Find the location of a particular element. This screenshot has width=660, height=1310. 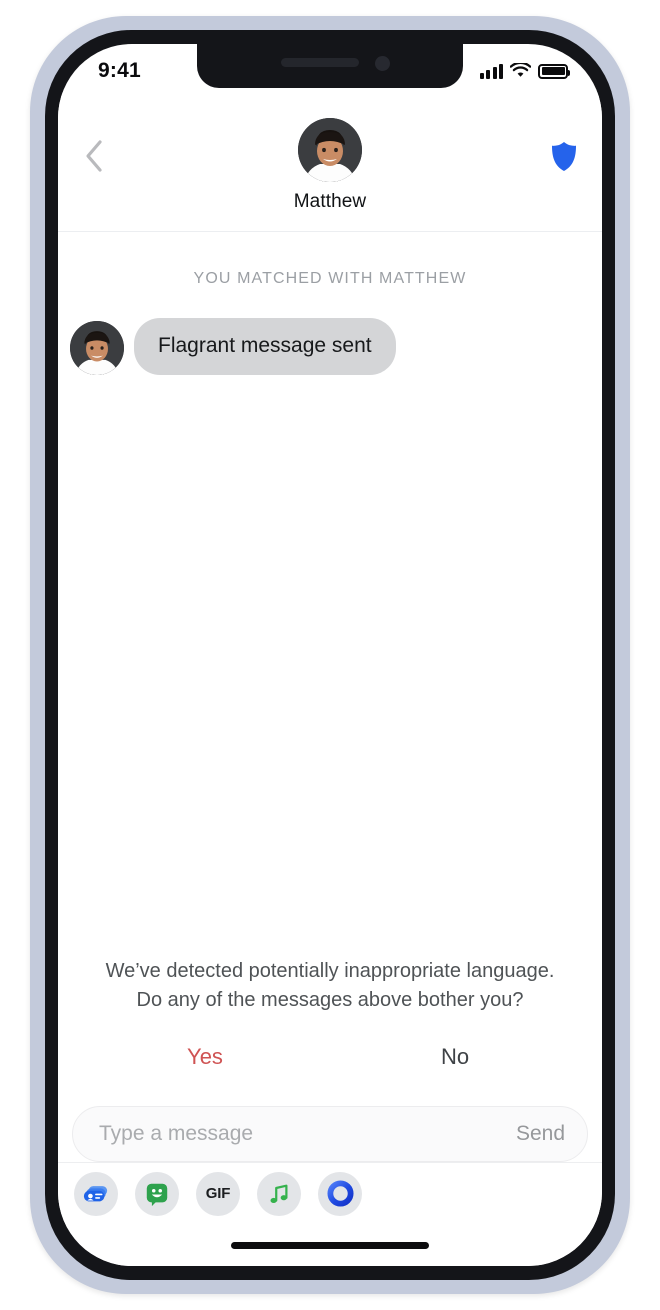

app-drawer: GIF is located at coordinates (330, 1193).